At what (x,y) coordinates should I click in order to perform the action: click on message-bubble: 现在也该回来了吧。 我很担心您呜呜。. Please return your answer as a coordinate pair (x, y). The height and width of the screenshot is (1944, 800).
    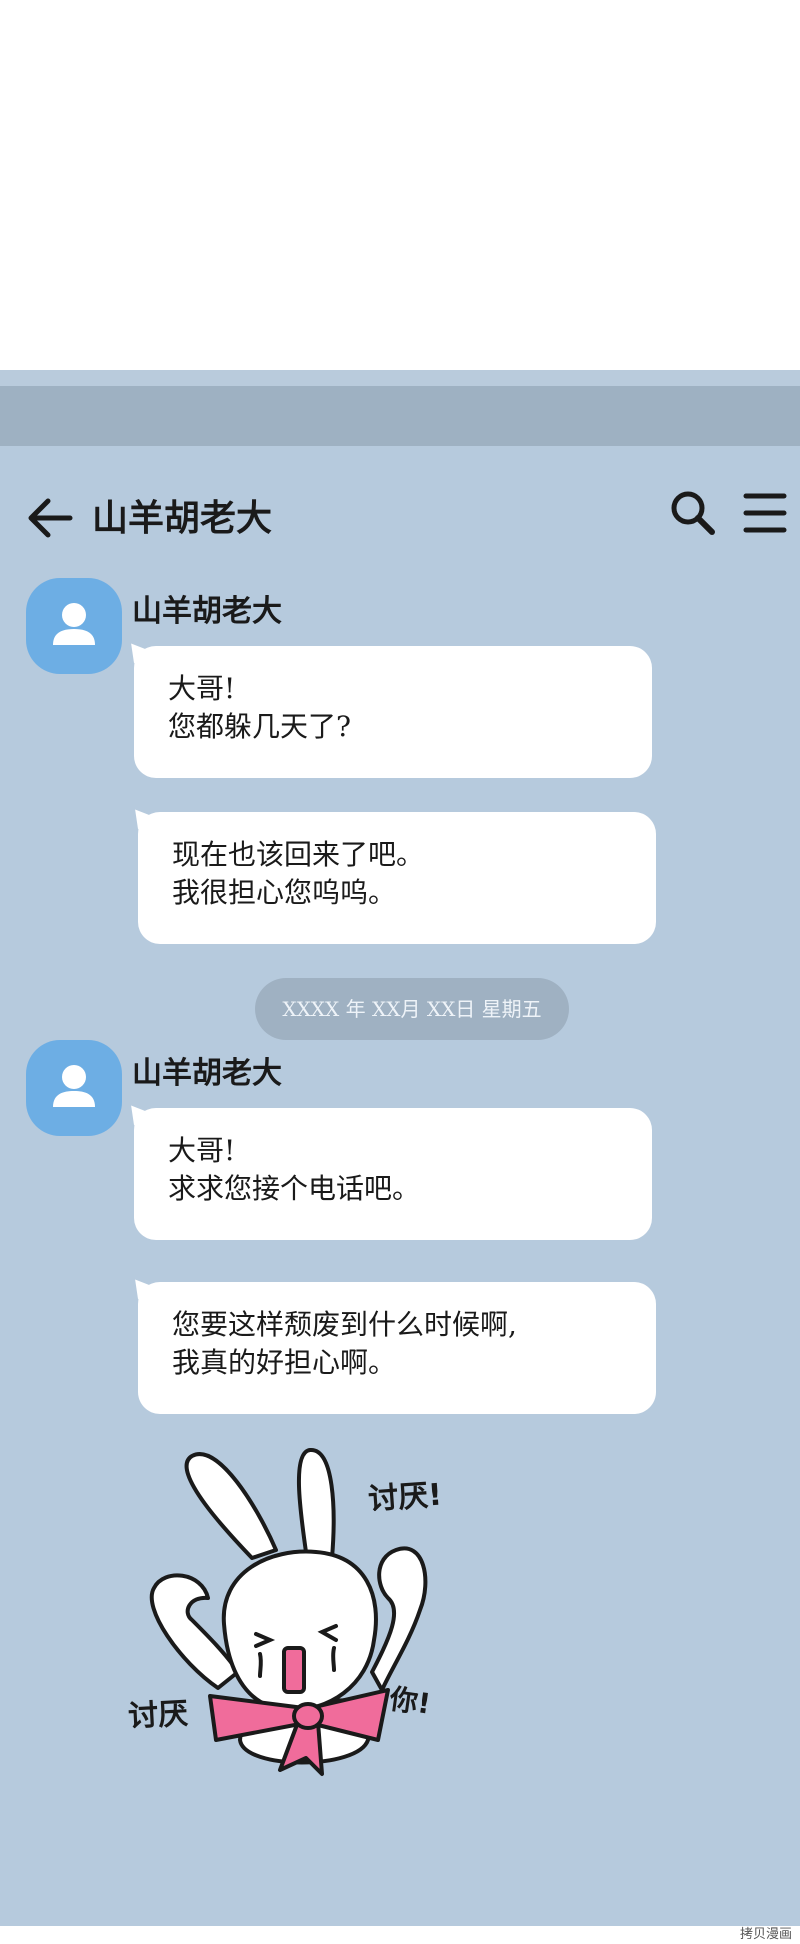
    Looking at the image, I should click on (397, 878).